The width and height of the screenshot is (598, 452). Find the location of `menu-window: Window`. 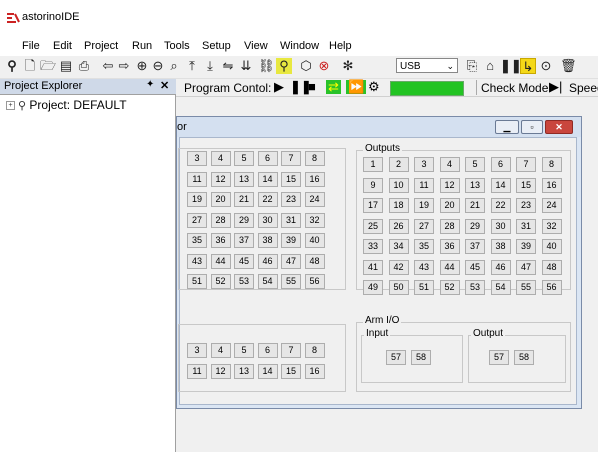

menu-window: Window is located at coordinates (299, 46).